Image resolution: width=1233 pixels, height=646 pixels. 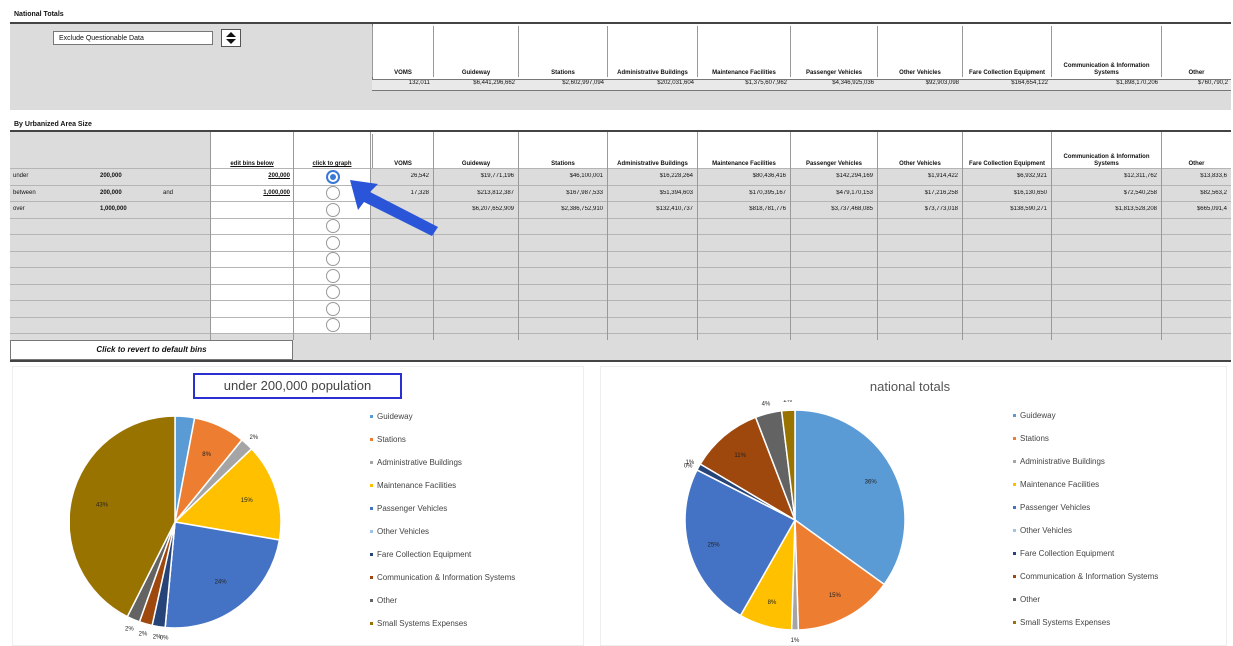 I want to click on area-cell: $1,813,528,208, so click(x=1136, y=209).